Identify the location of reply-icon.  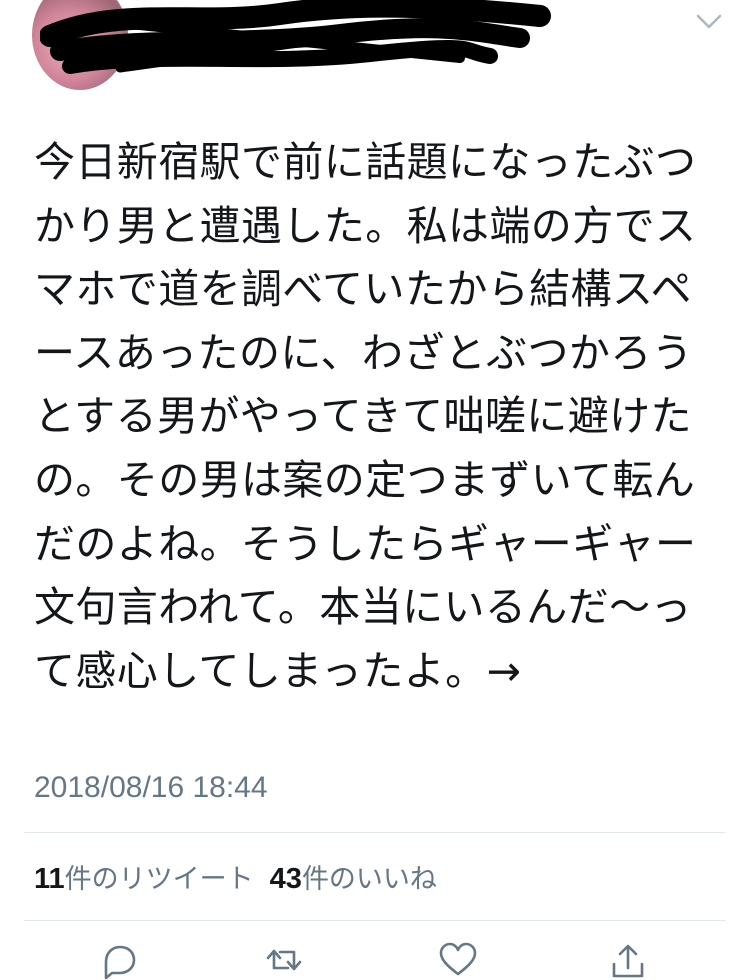
(120, 960).